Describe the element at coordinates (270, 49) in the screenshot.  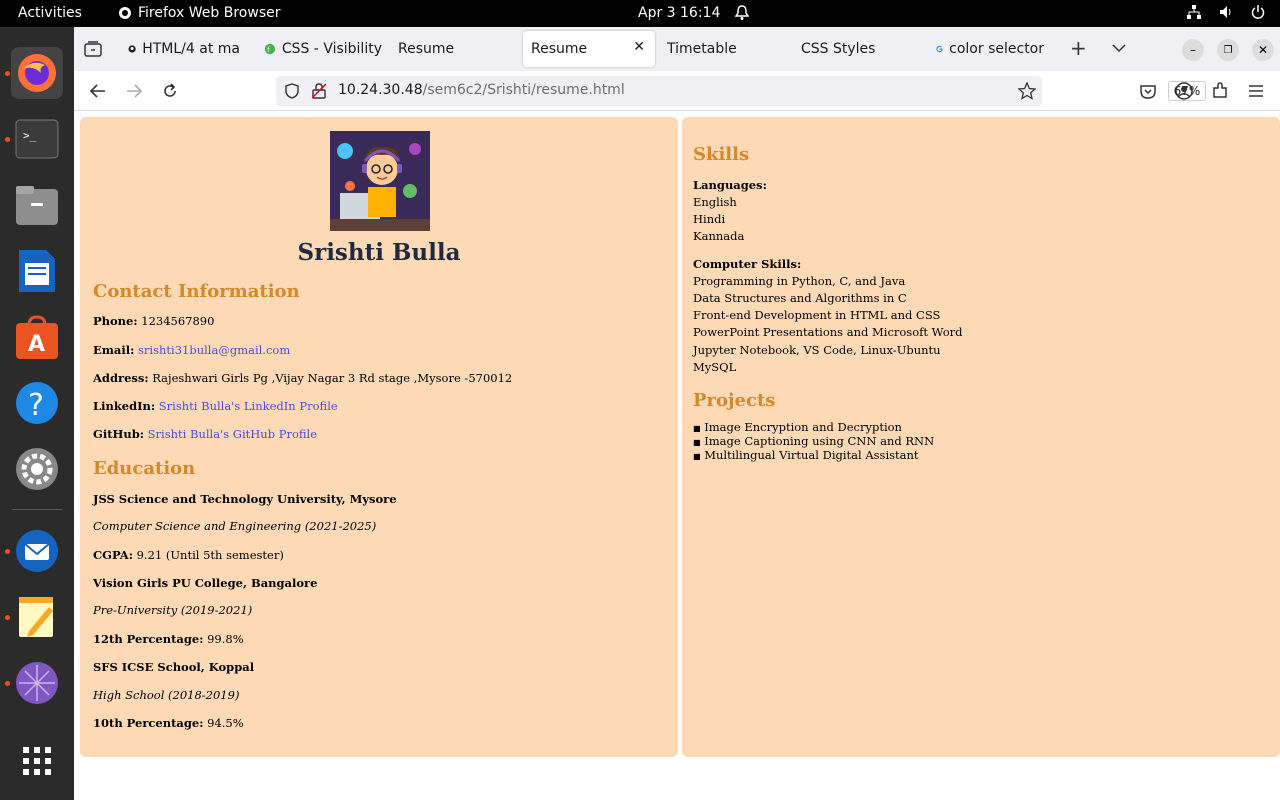
I see `css-icon: f` at that location.